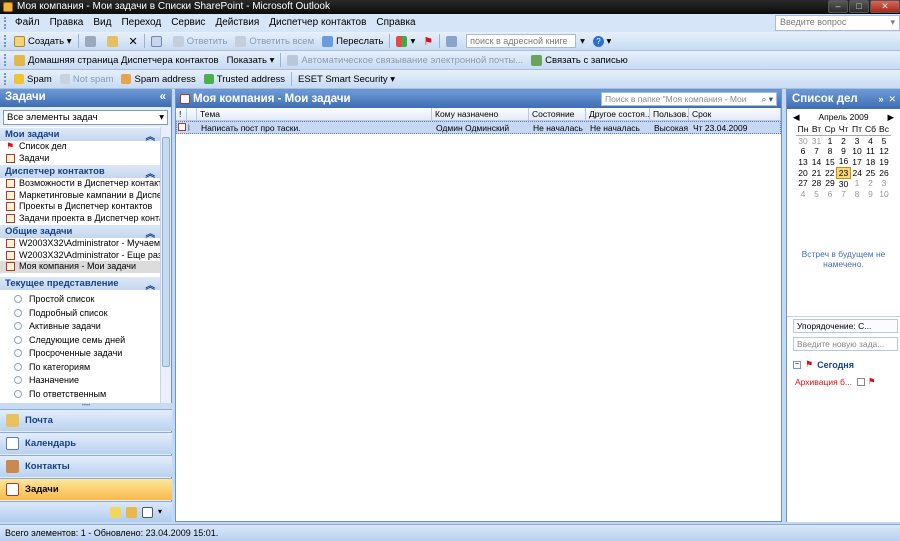 The height and width of the screenshot is (541, 900). I want to click on search-icon: ⌕ ▾, so click(767, 99).